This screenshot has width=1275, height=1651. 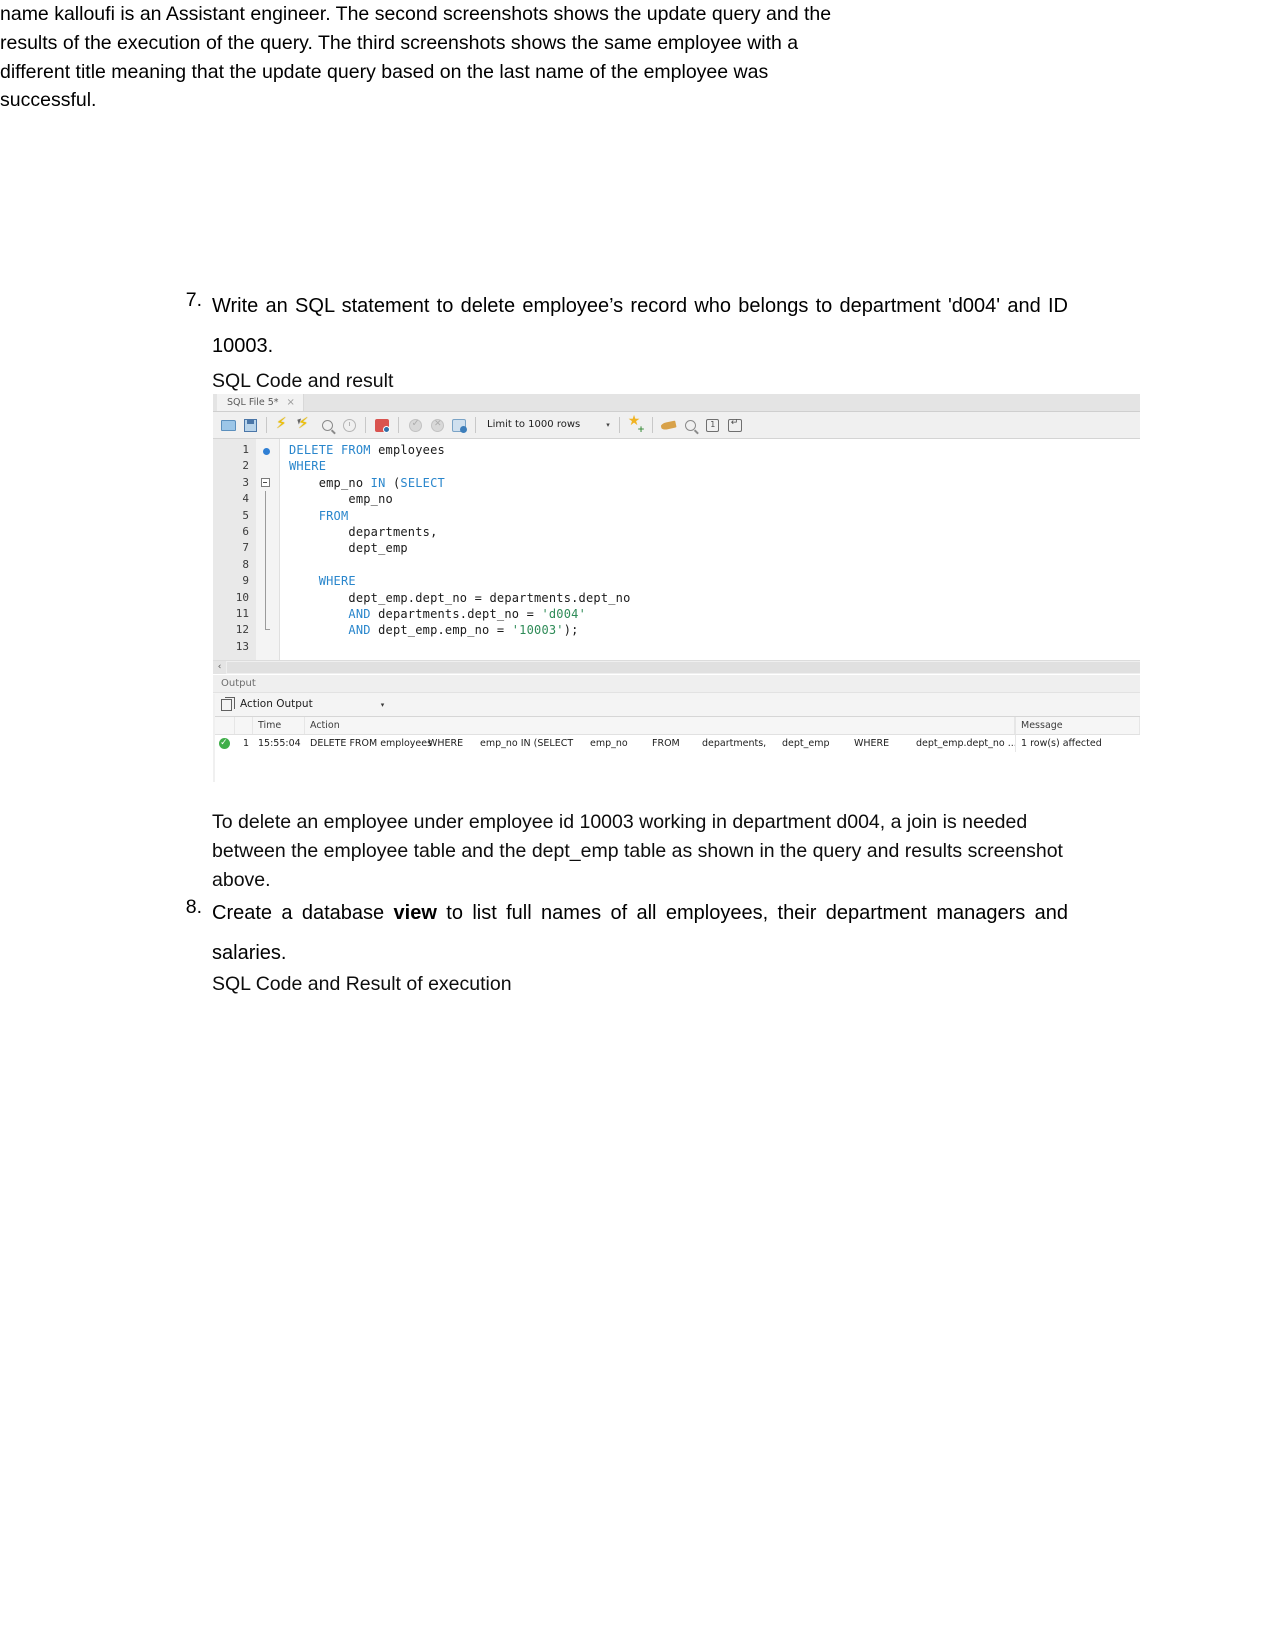 I want to click on code-line: 11 AND departments.dept_no = 'd004', so click(x=676, y=614).